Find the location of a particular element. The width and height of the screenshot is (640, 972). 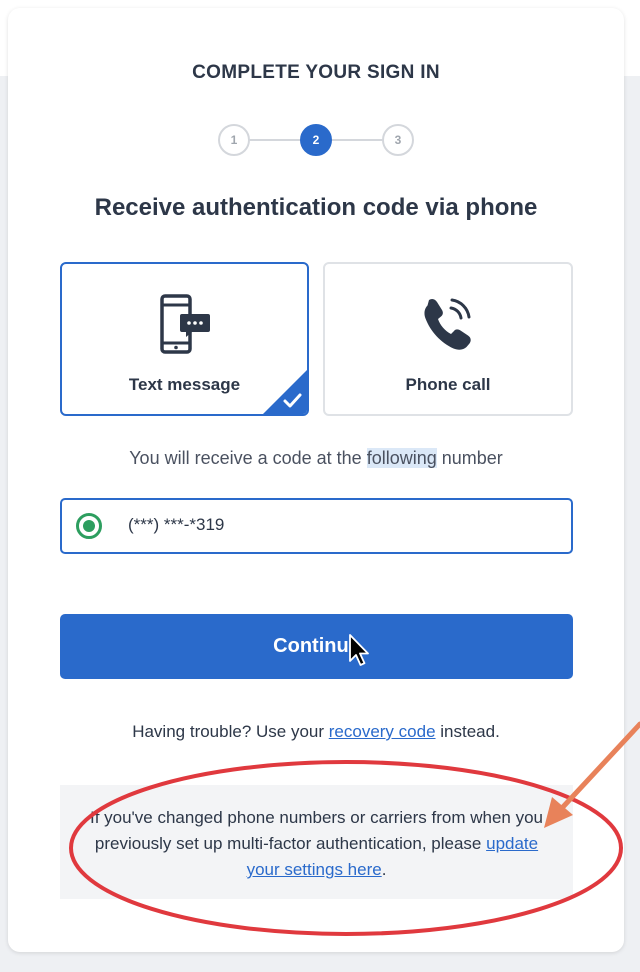

masked-phone-number: (***) ***-*319 is located at coordinates (176, 524).